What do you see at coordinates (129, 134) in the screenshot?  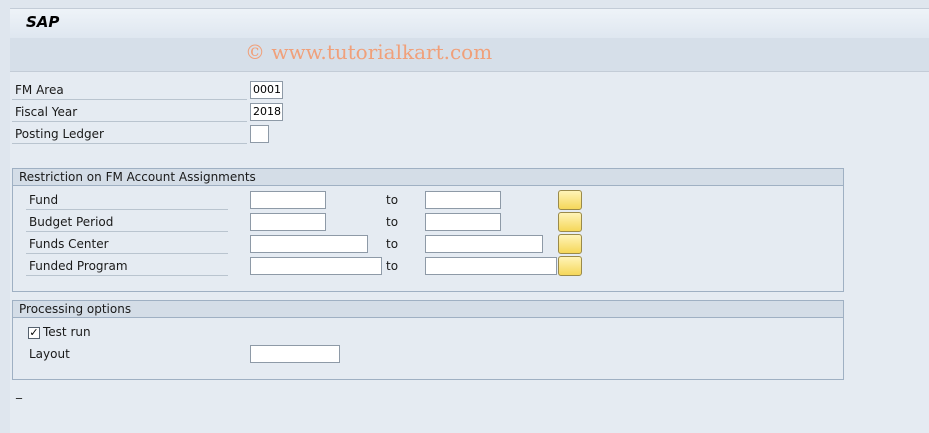 I see `posting-ledger-label: Posting Ledger` at bounding box center [129, 134].